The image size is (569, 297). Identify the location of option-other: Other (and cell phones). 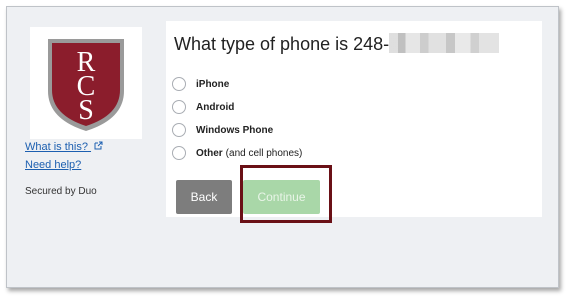
(237, 153).